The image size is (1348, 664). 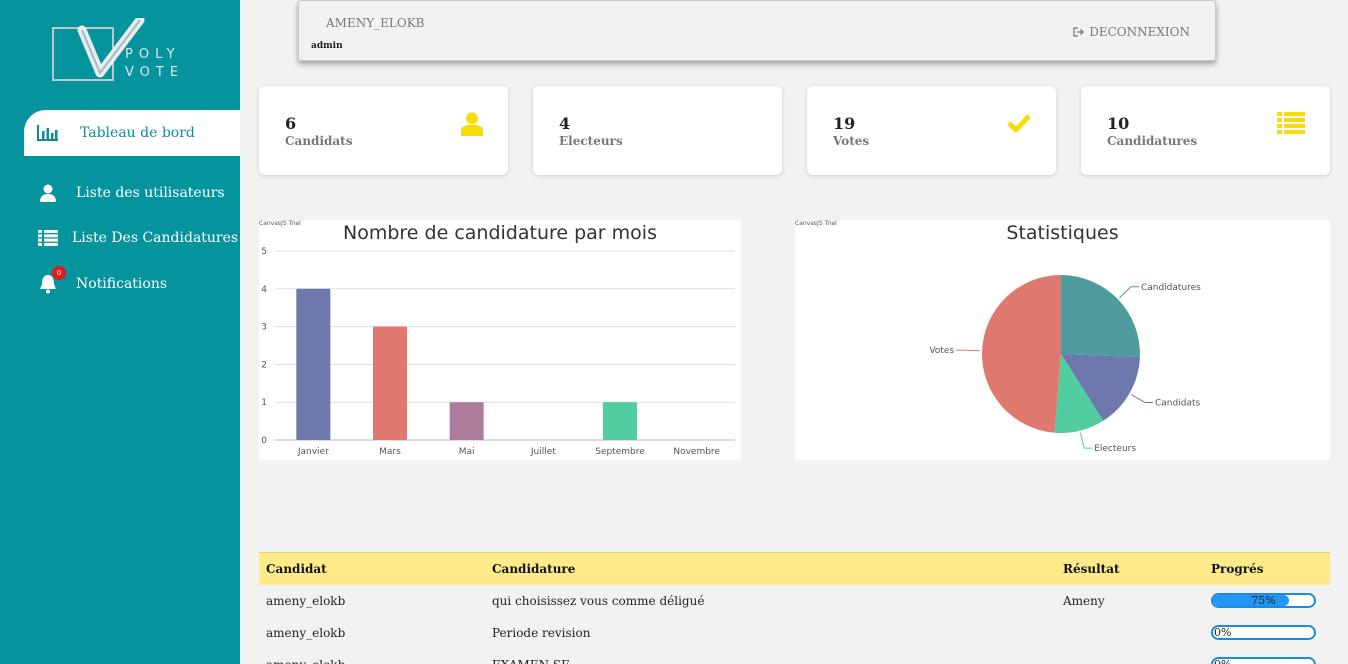 I want to click on column-header-progres: Progrés, so click(x=1267, y=568).